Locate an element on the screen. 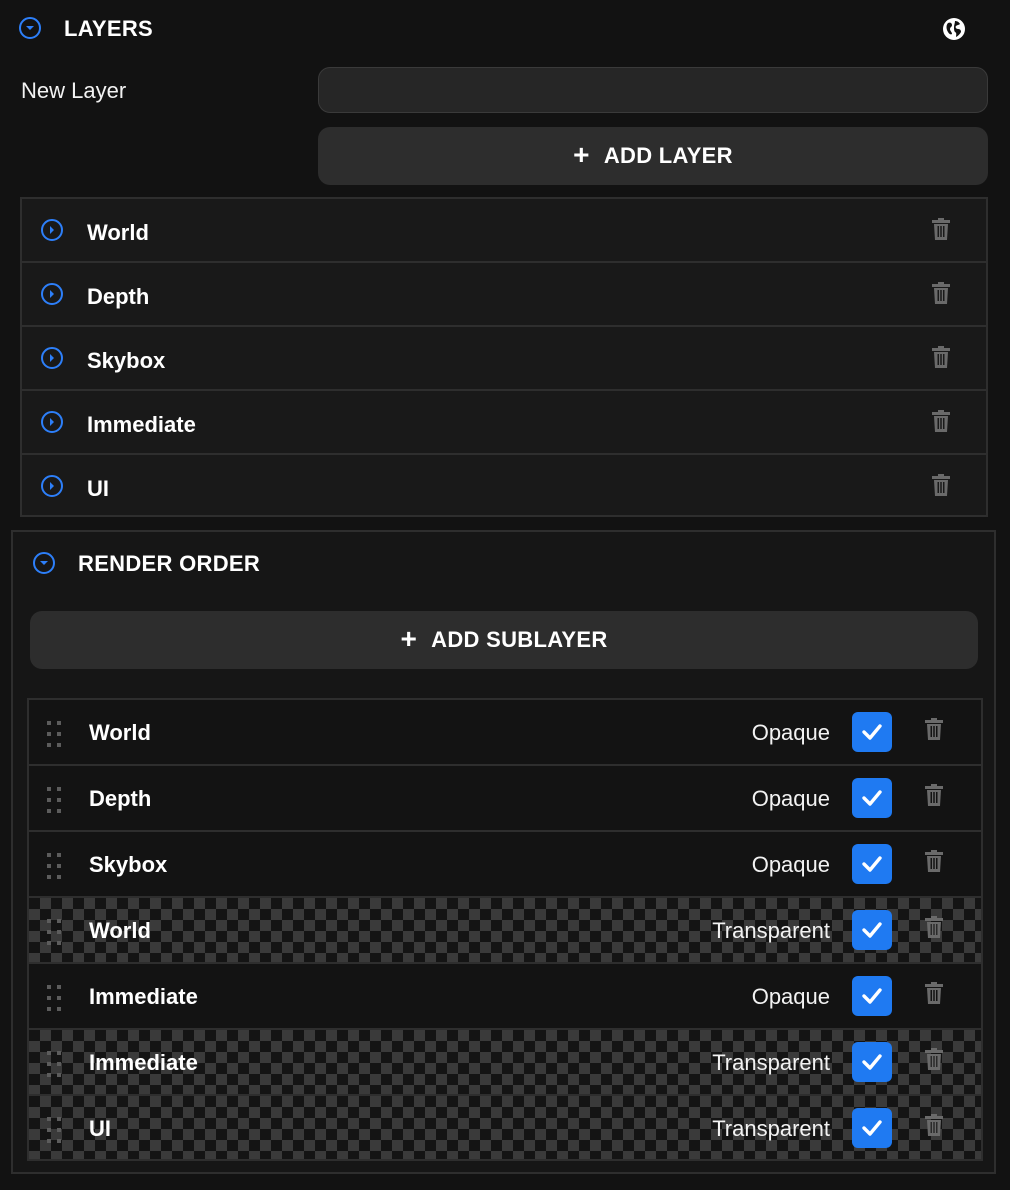 Image resolution: width=1010 pixels, height=1190 pixels. sublayer-row: Depth Opaque is located at coordinates (505, 799).